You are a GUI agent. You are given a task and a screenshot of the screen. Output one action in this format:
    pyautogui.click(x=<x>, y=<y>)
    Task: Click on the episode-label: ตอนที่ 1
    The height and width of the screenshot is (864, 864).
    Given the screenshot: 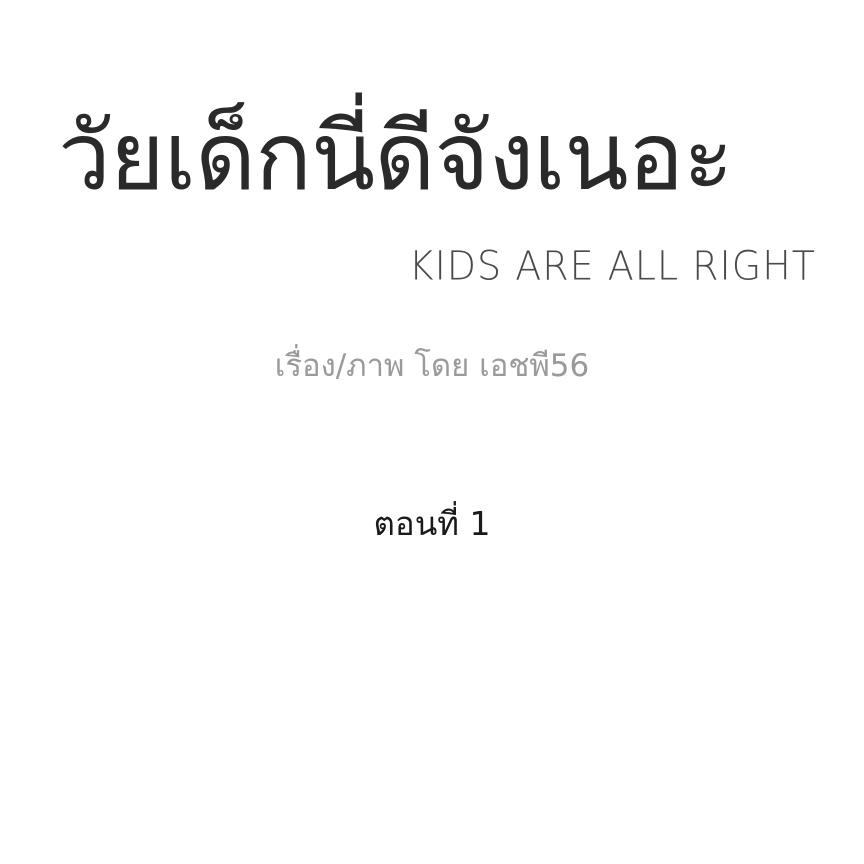 What is the action you would take?
    pyautogui.click(x=432, y=523)
    